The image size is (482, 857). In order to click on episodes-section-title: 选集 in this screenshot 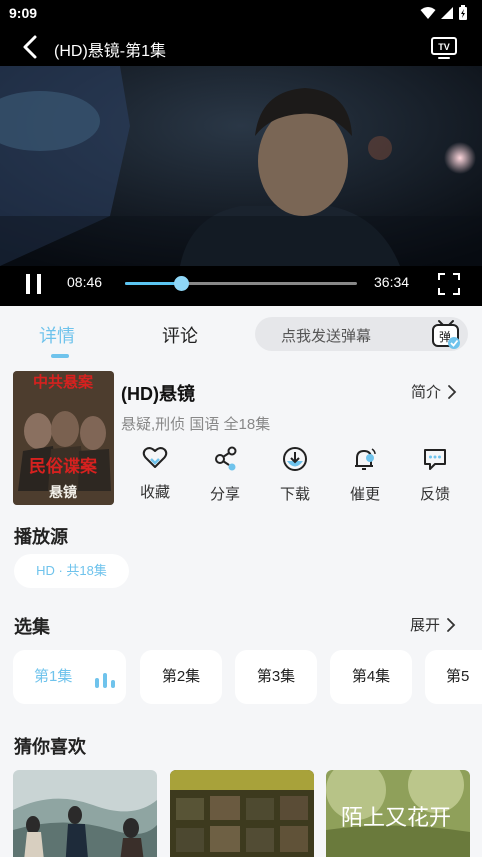, I will do `click(32, 627)`.